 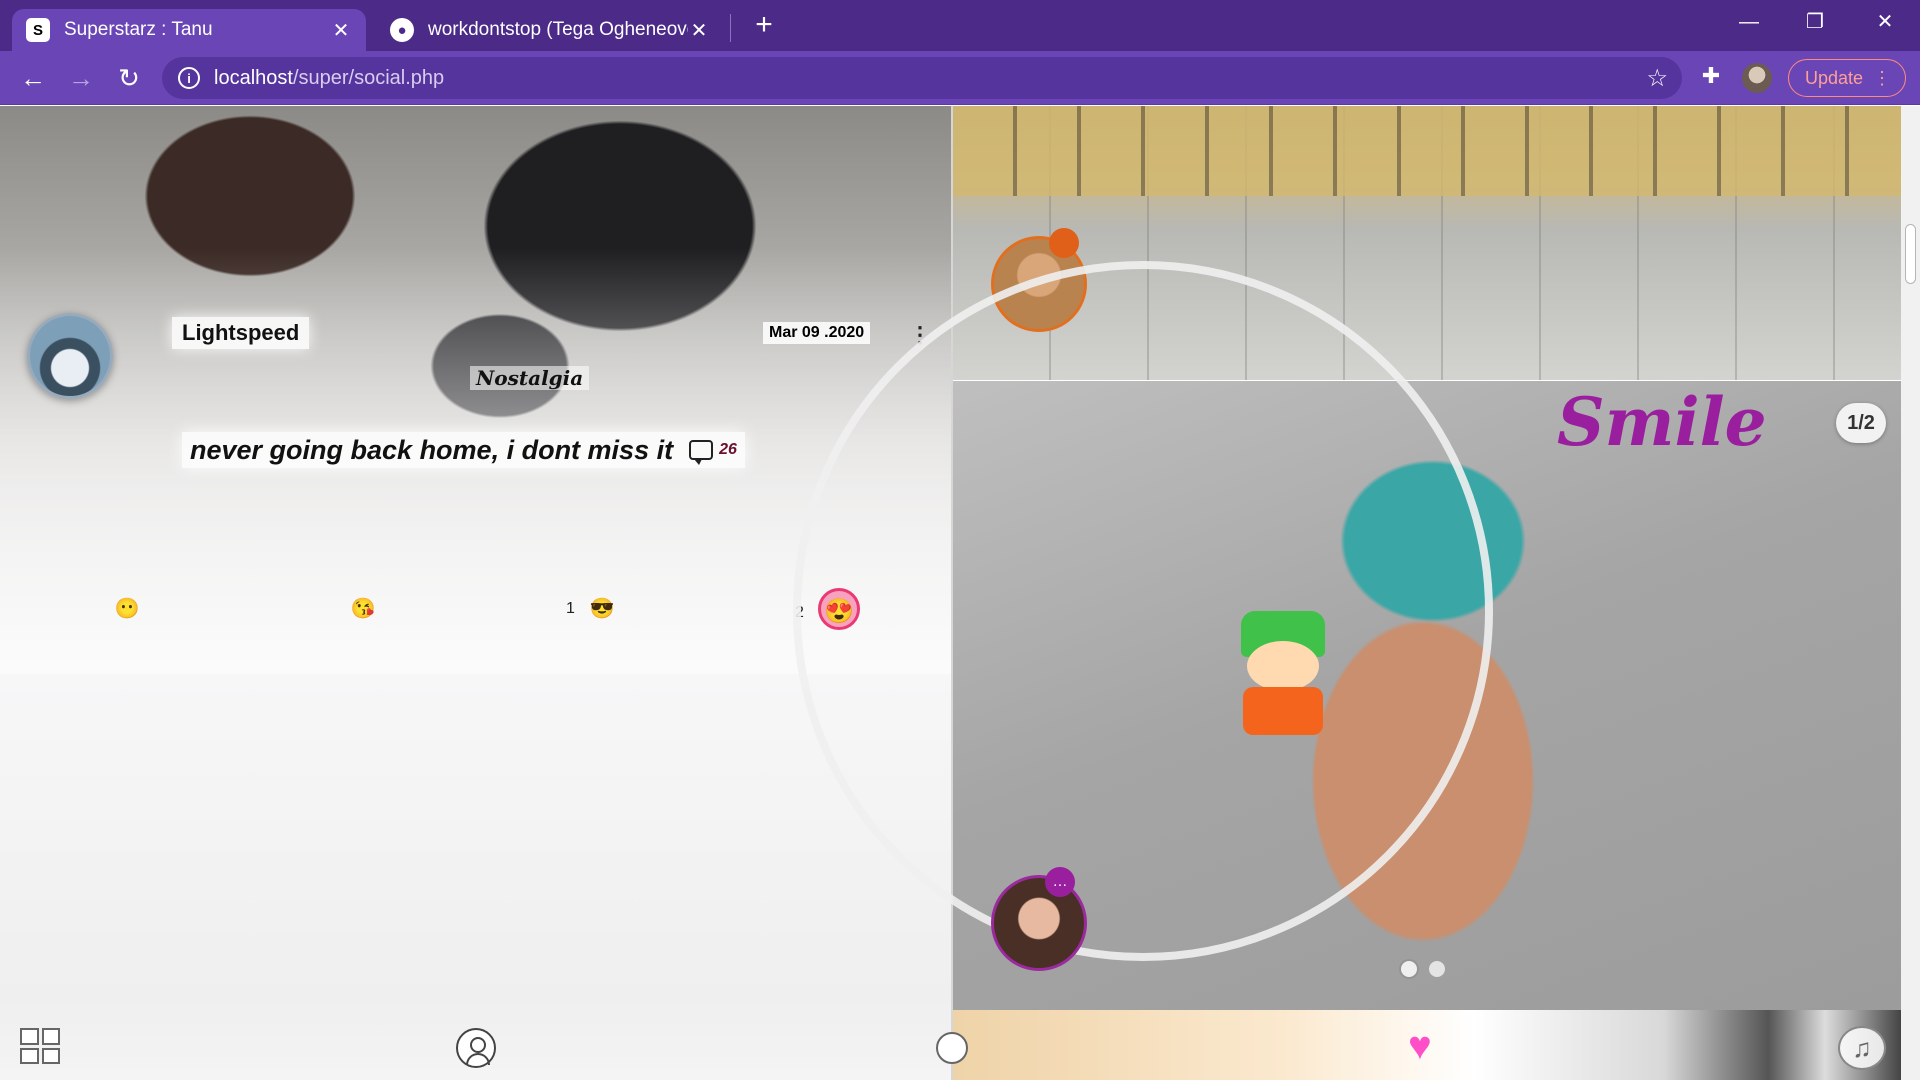 I want to click on tab-title: Superstarz : Tanu, so click(x=138, y=29).